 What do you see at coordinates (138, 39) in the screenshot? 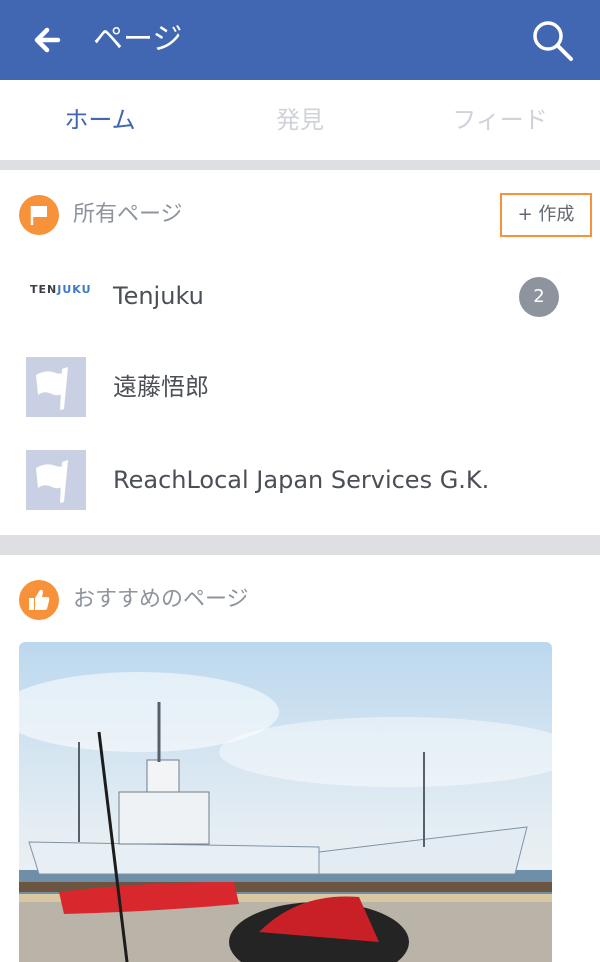
I see `page-title: ページ` at bounding box center [138, 39].